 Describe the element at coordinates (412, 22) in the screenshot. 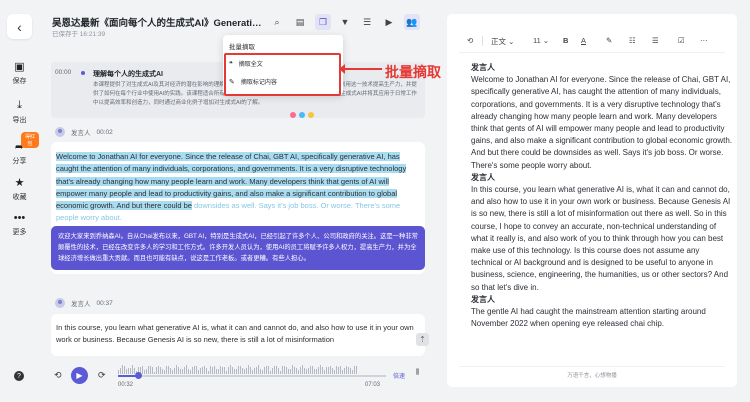

I see `speakers-button: 👥` at that location.